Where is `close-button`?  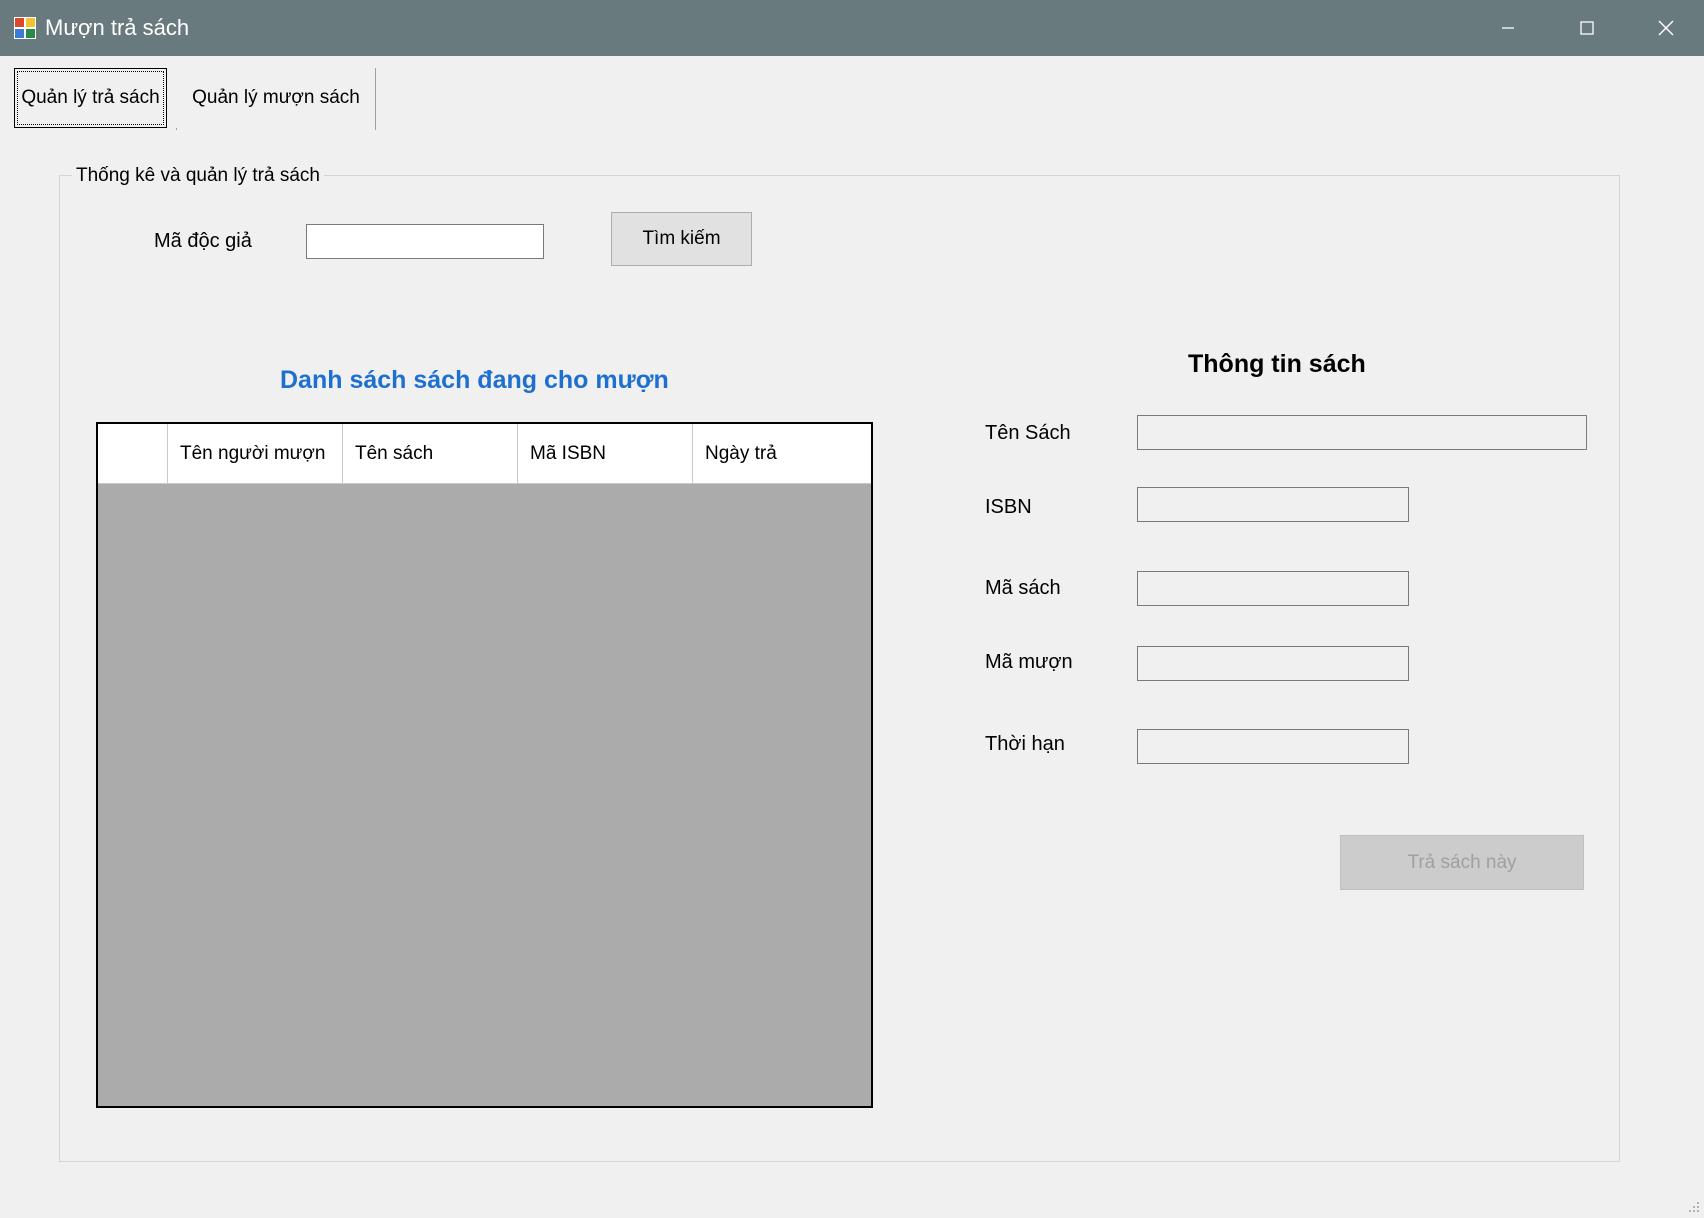
close-button is located at coordinates (1665, 28).